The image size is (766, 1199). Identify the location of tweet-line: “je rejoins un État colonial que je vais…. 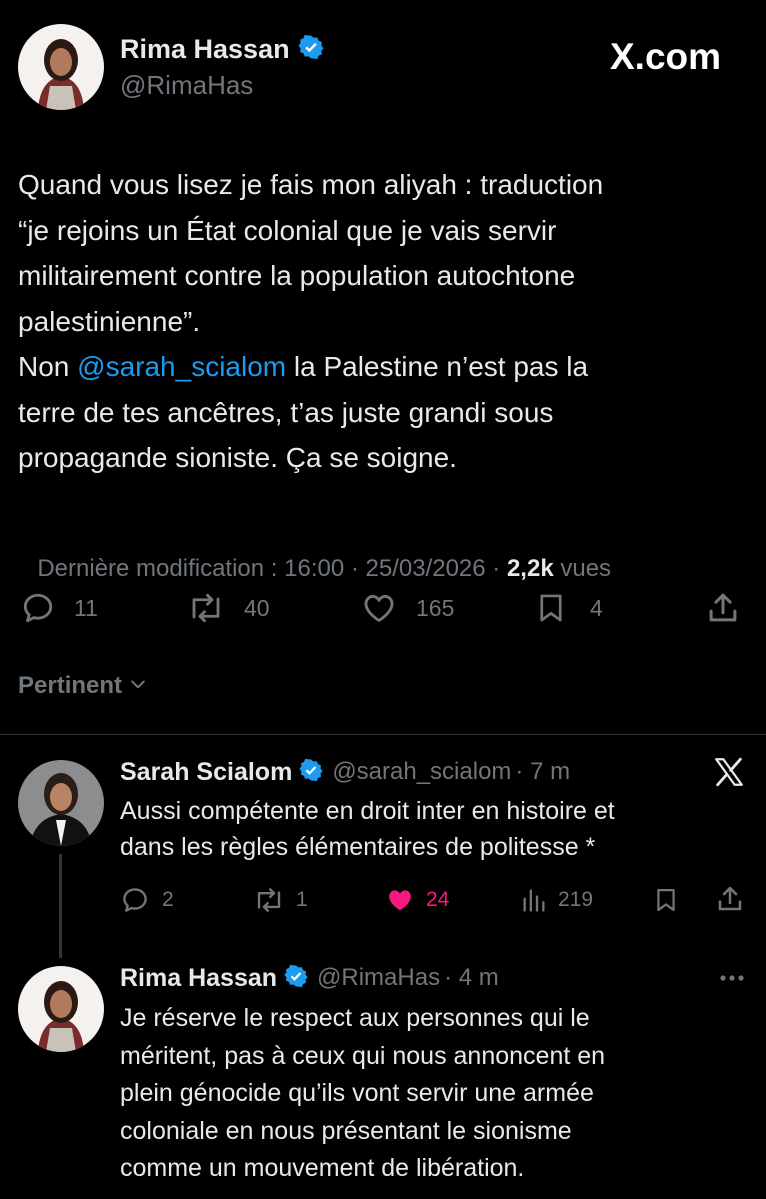
(287, 230).